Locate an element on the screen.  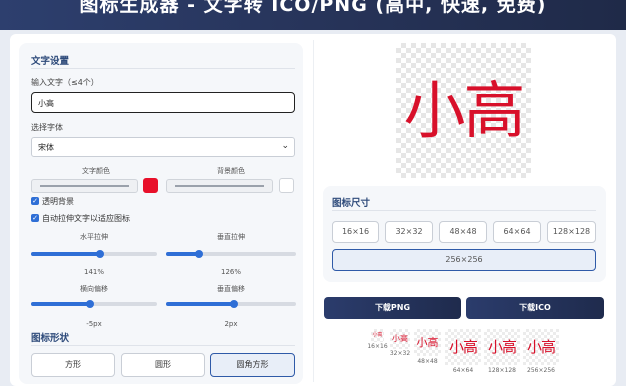
text-input: 小高 is located at coordinates (163, 102).